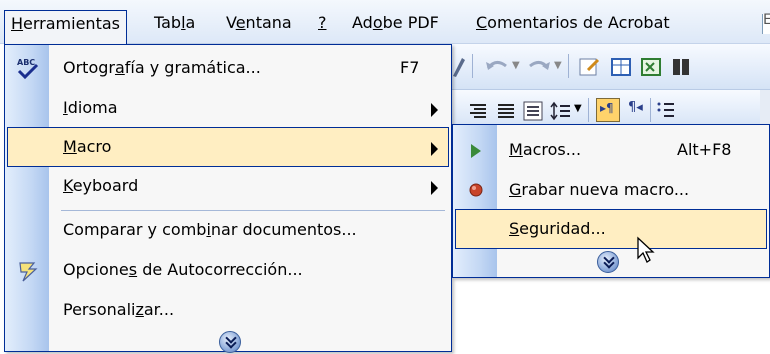 The height and width of the screenshot is (354, 770). I want to click on record-icon, so click(476, 190).